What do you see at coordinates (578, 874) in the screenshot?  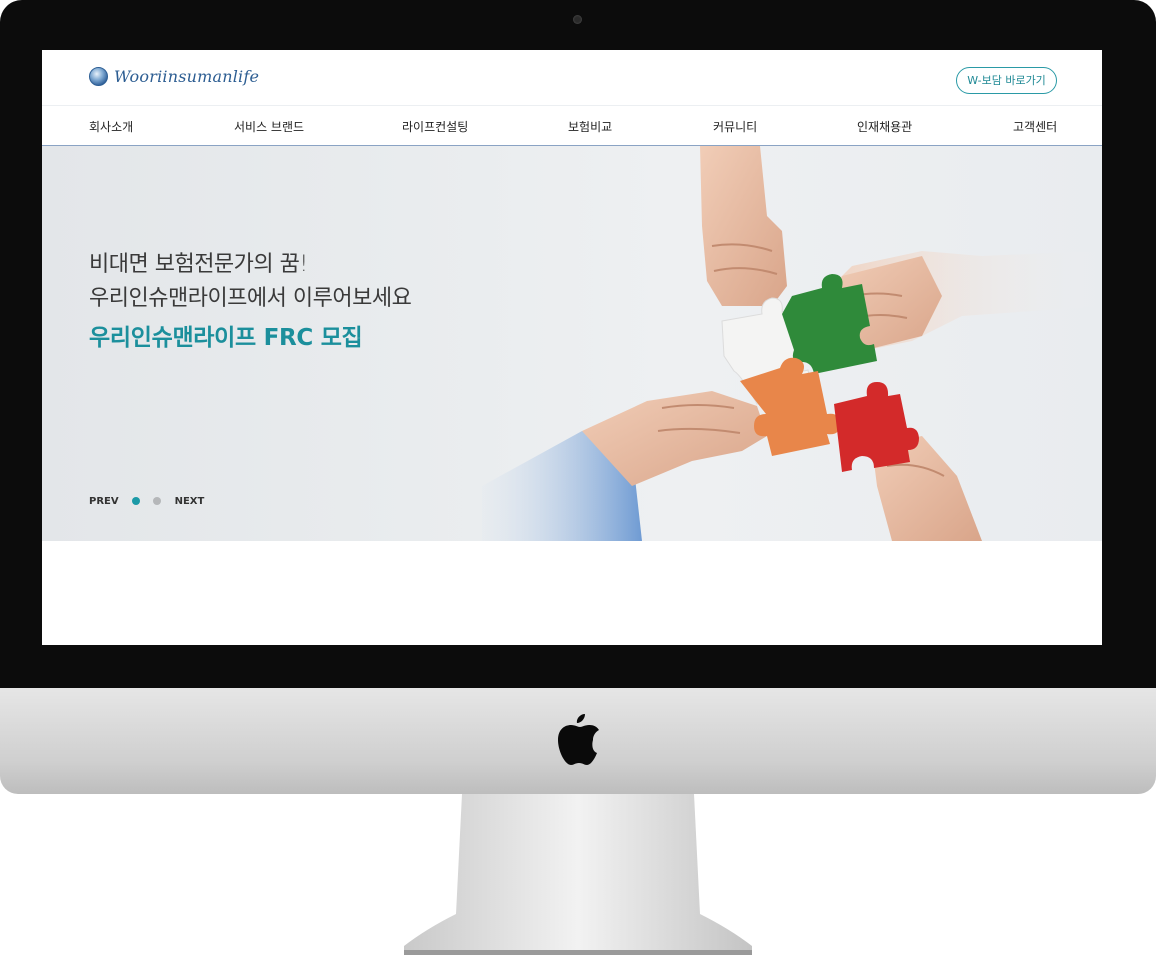 I see `monitor-stand` at bounding box center [578, 874].